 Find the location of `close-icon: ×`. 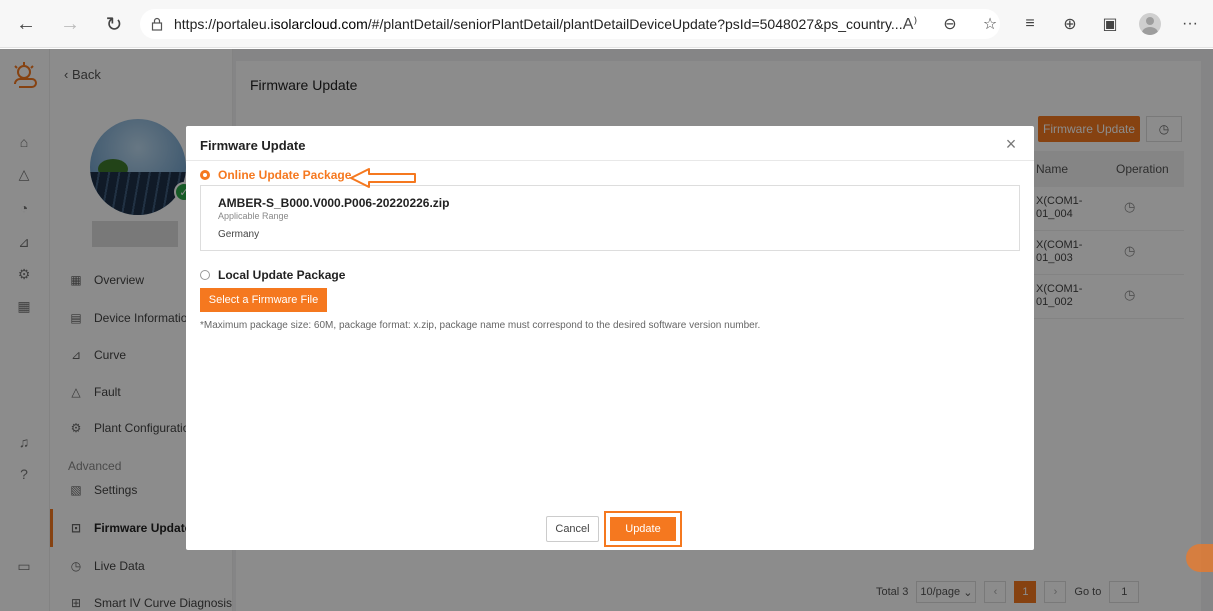

close-icon: × is located at coordinates (1011, 144).